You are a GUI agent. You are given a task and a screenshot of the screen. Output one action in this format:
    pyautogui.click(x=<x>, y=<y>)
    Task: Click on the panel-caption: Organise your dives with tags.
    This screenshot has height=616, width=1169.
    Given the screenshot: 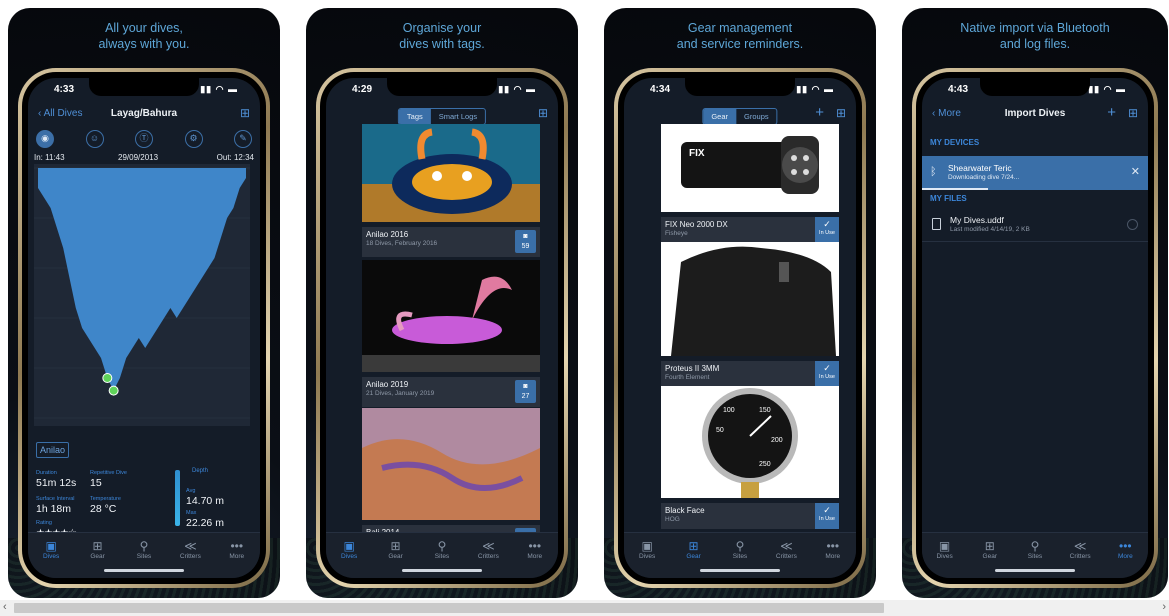 What is the action you would take?
    pyautogui.click(x=442, y=36)
    